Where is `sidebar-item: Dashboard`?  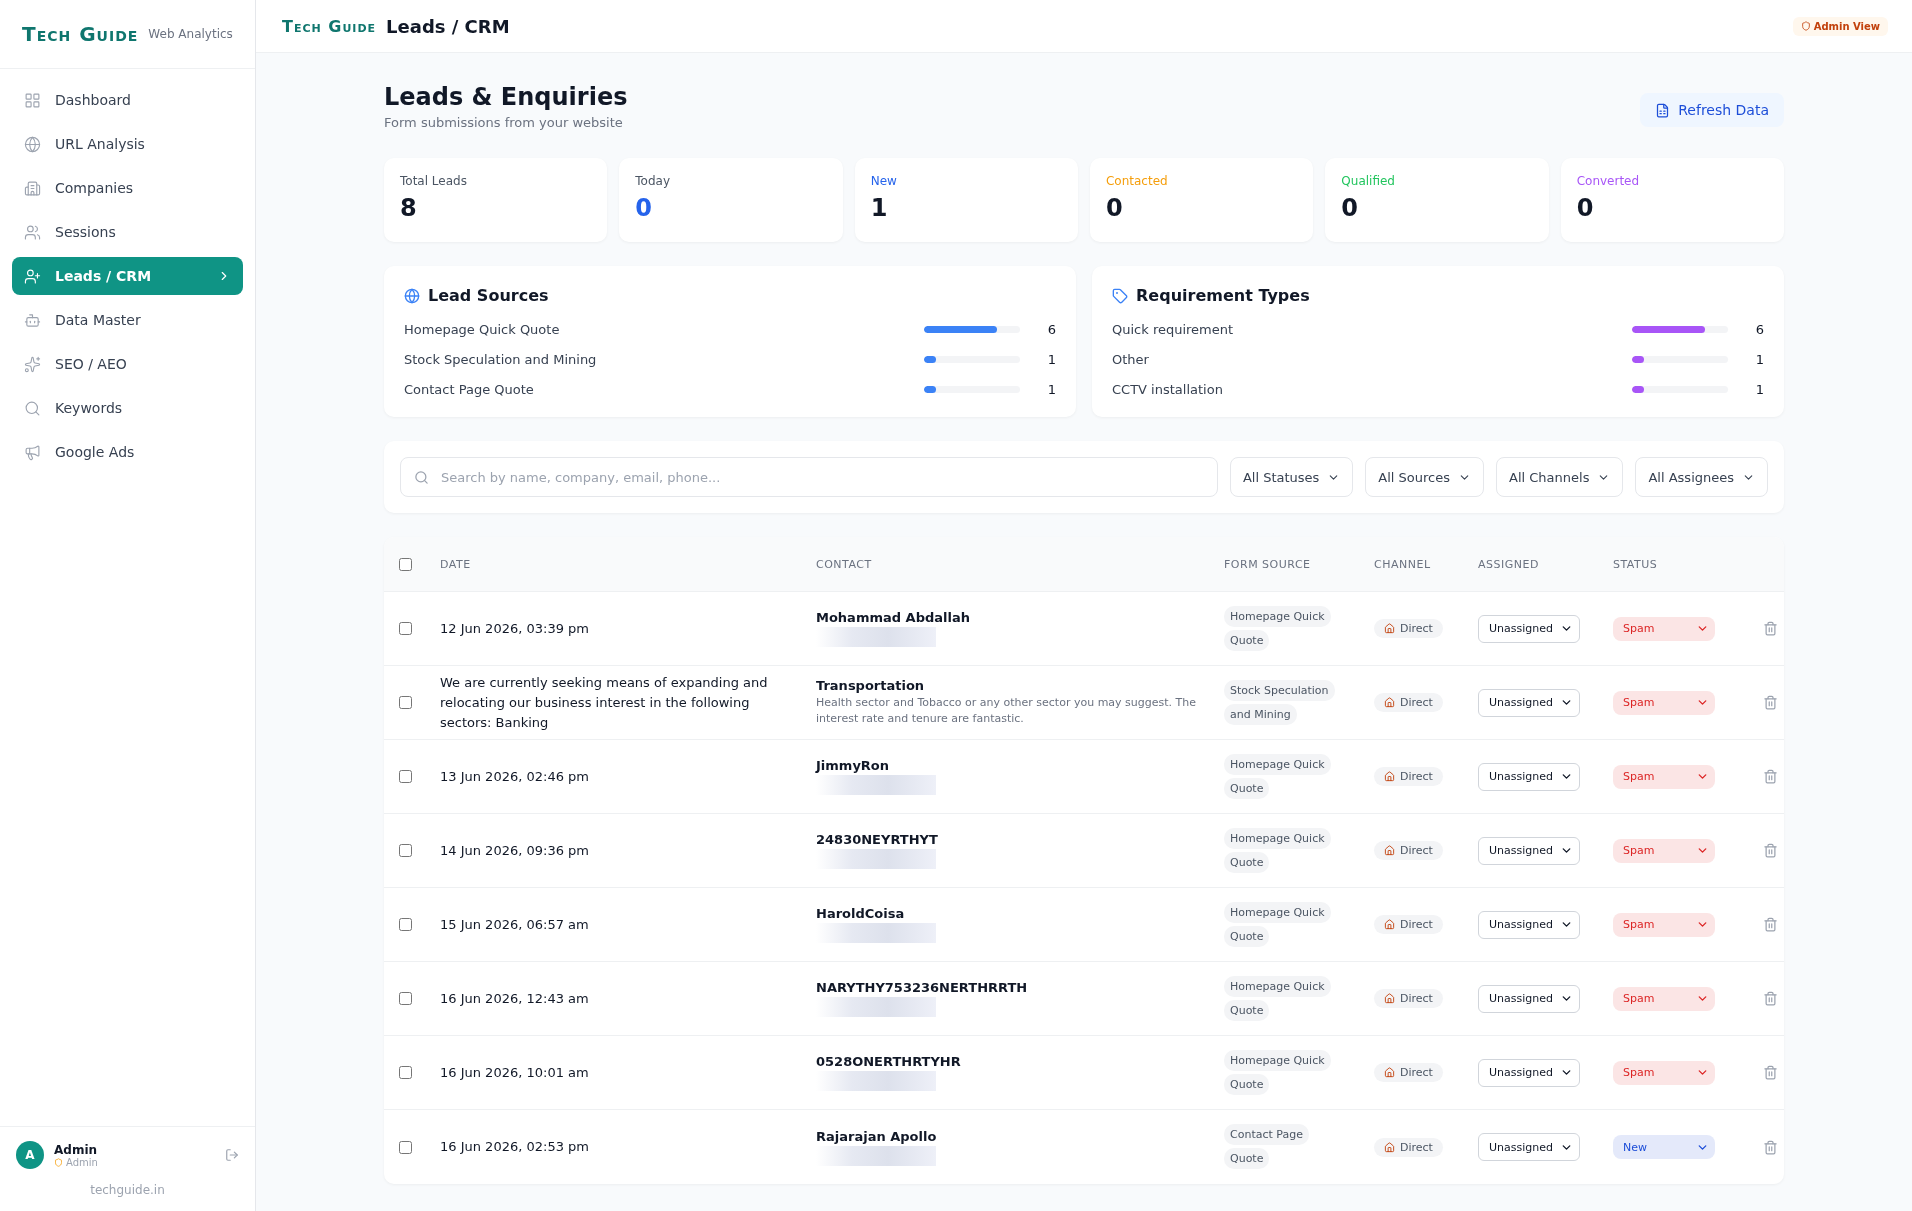 sidebar-item: Dashboard is located at coordinates (127, 100).